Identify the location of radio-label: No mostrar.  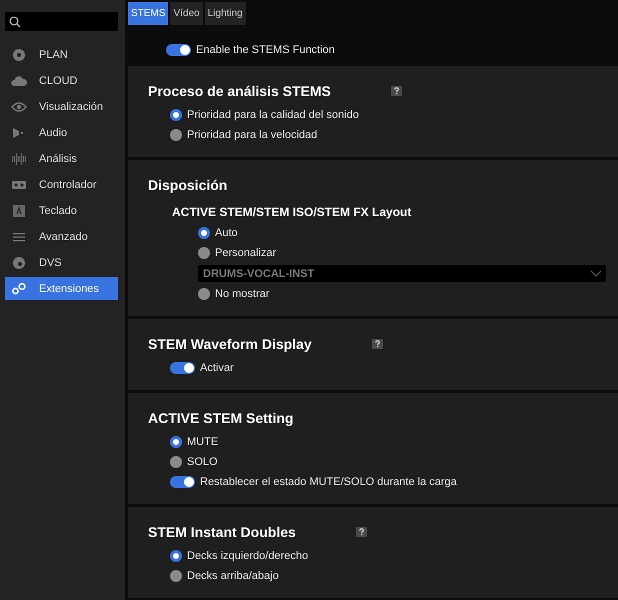
(242, 294).